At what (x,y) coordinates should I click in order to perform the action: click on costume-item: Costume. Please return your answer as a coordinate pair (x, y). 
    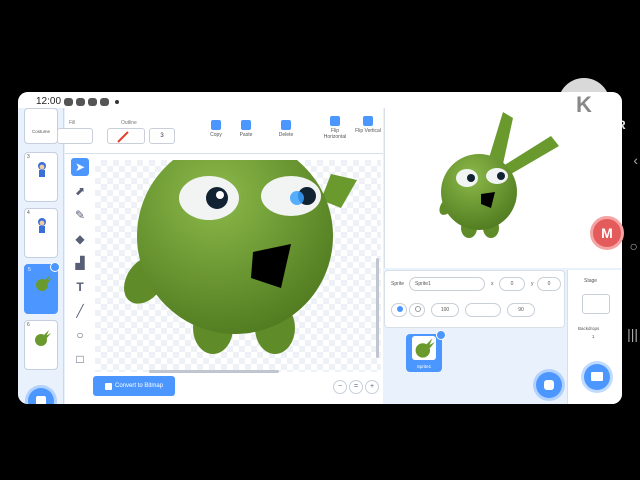
    Looking at the image, I should click on (41, 126).